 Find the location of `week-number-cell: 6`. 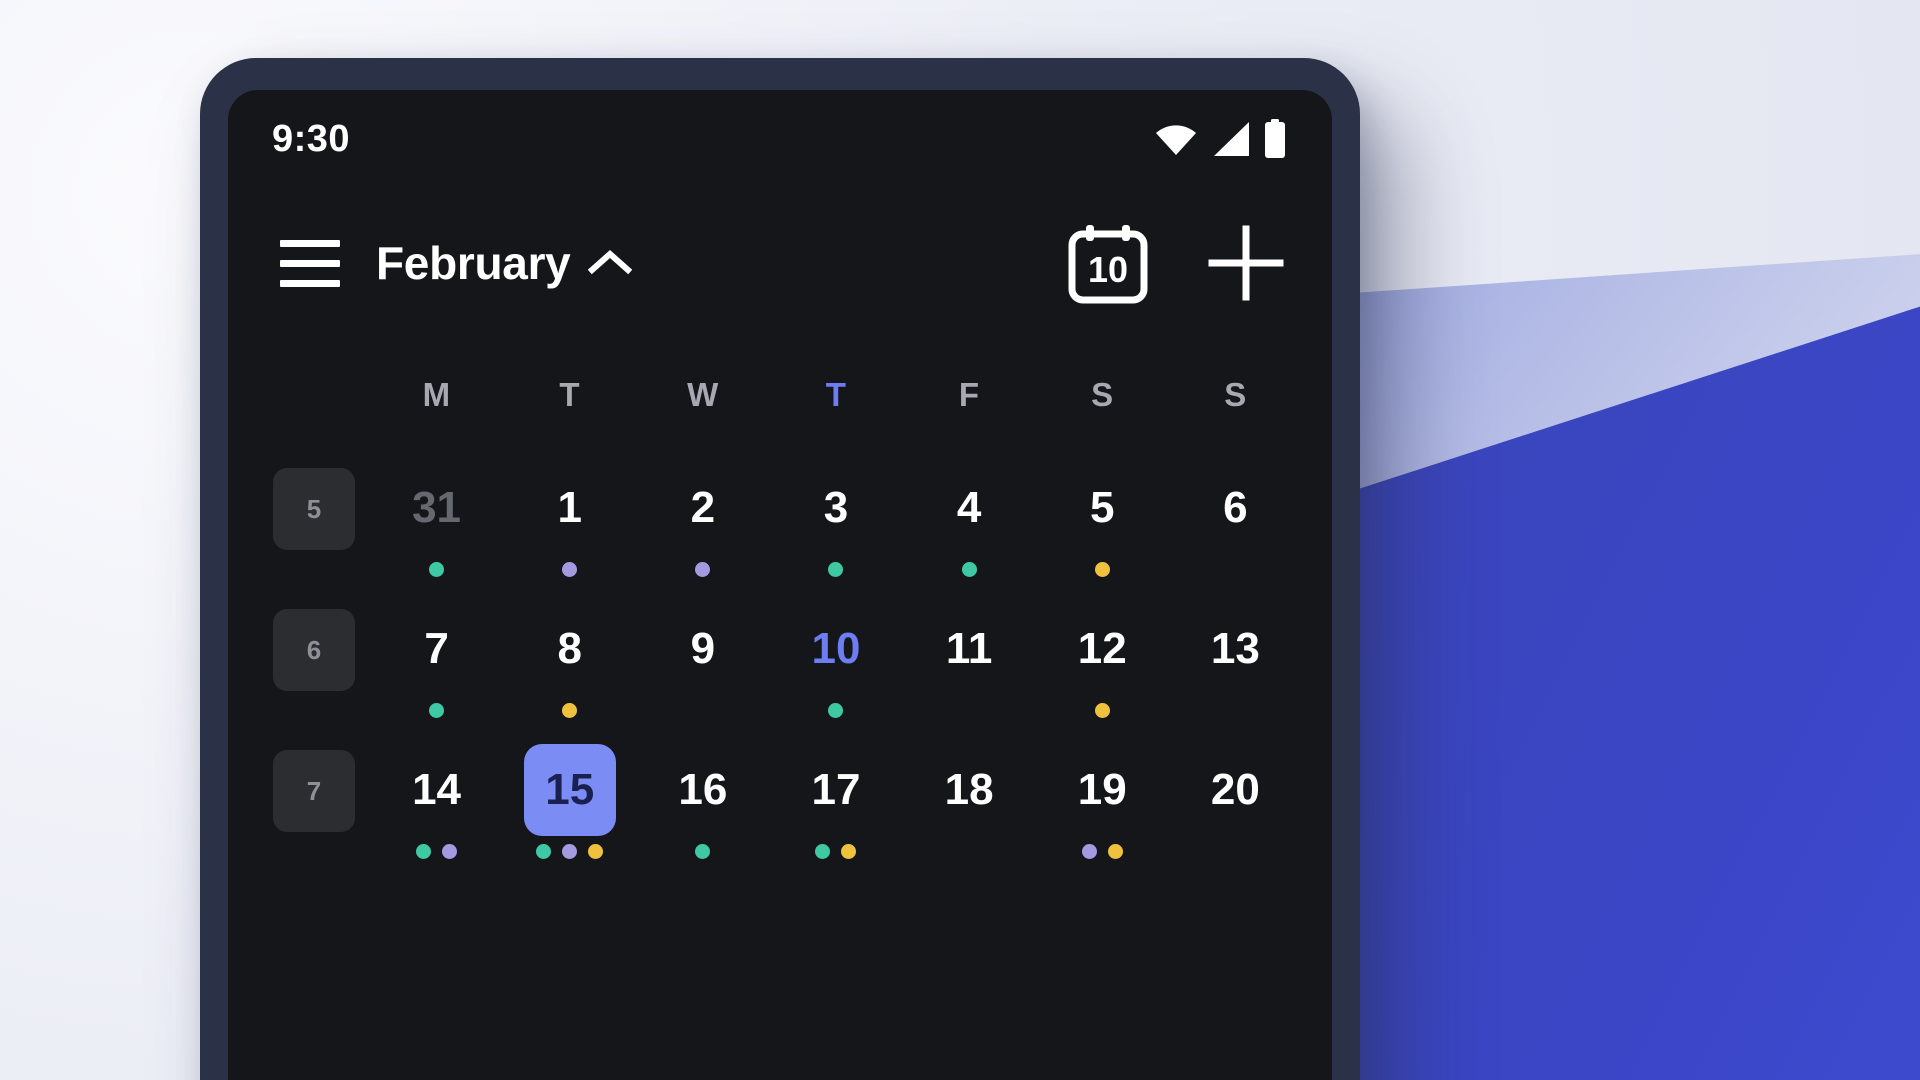

week-number-cell: 6 is located at coordinates (314, 647).